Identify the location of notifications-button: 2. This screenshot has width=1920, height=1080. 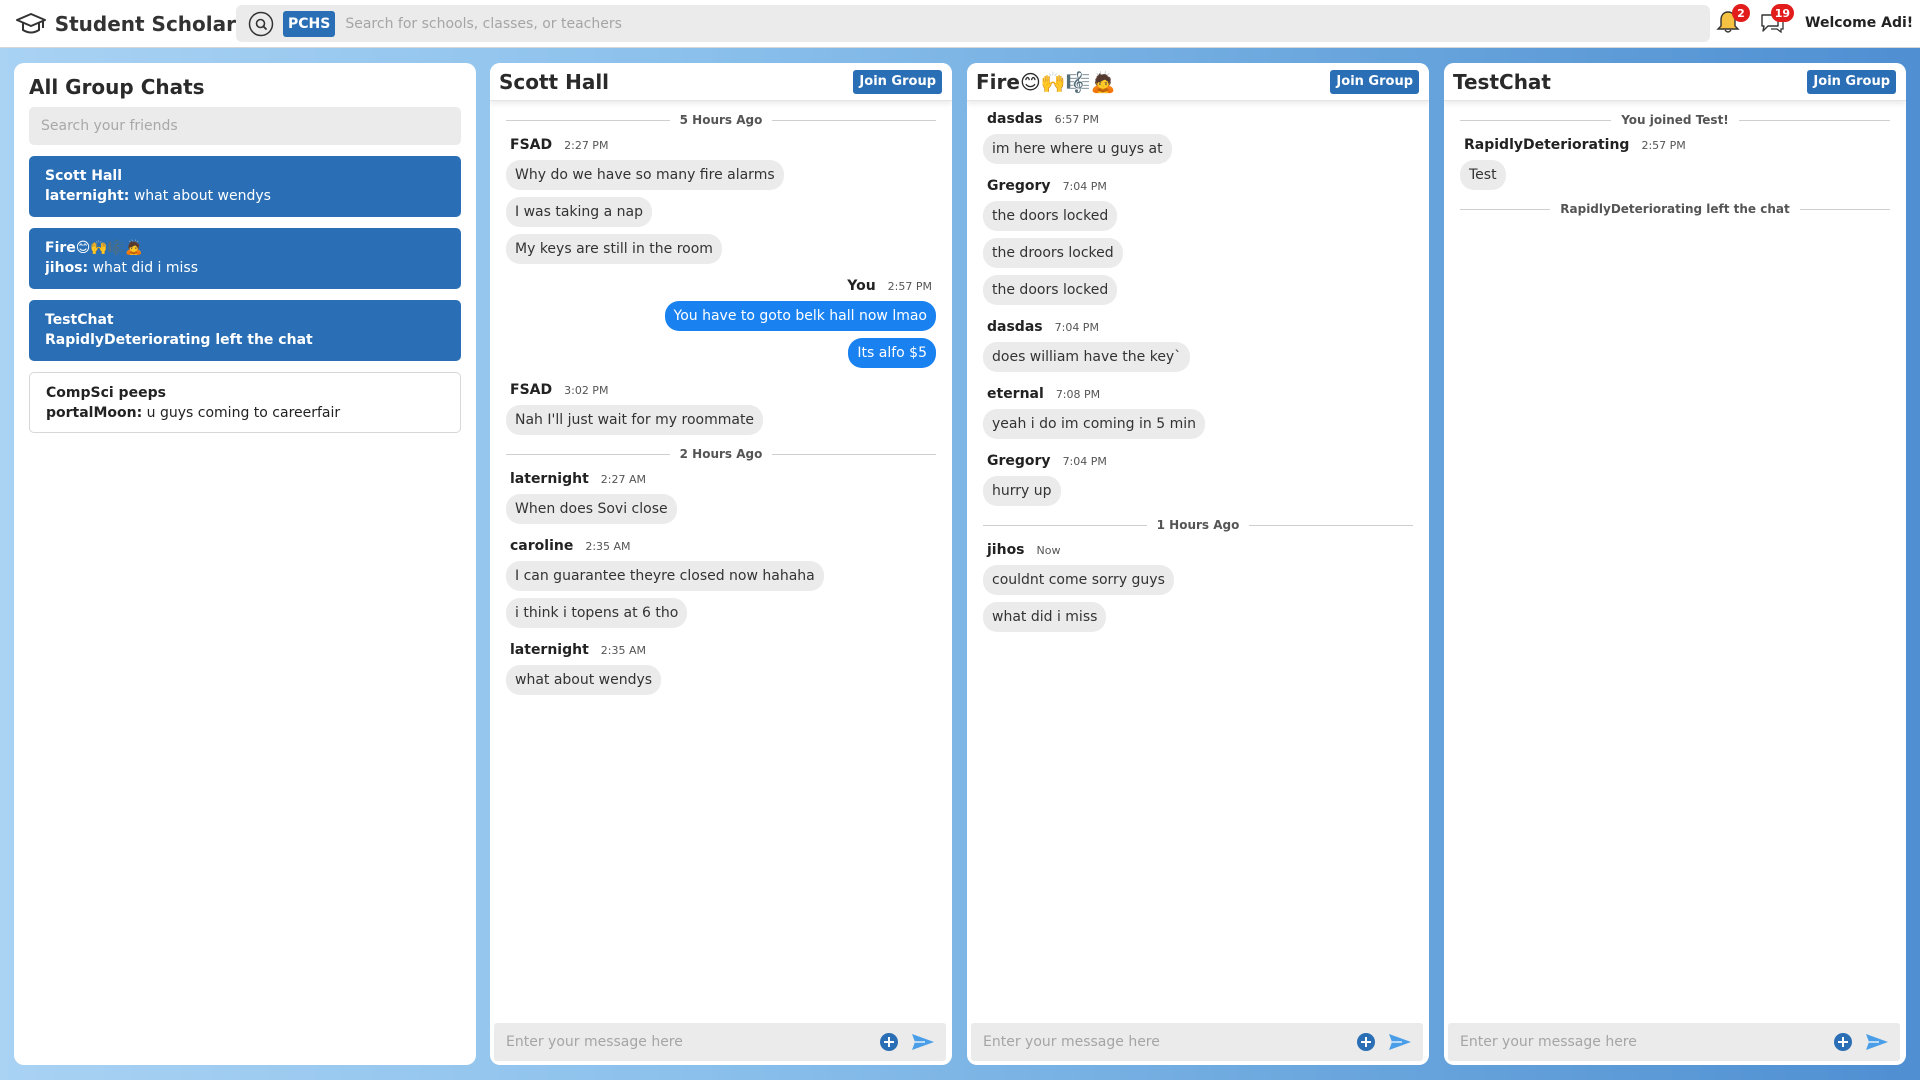
(1731, 22).